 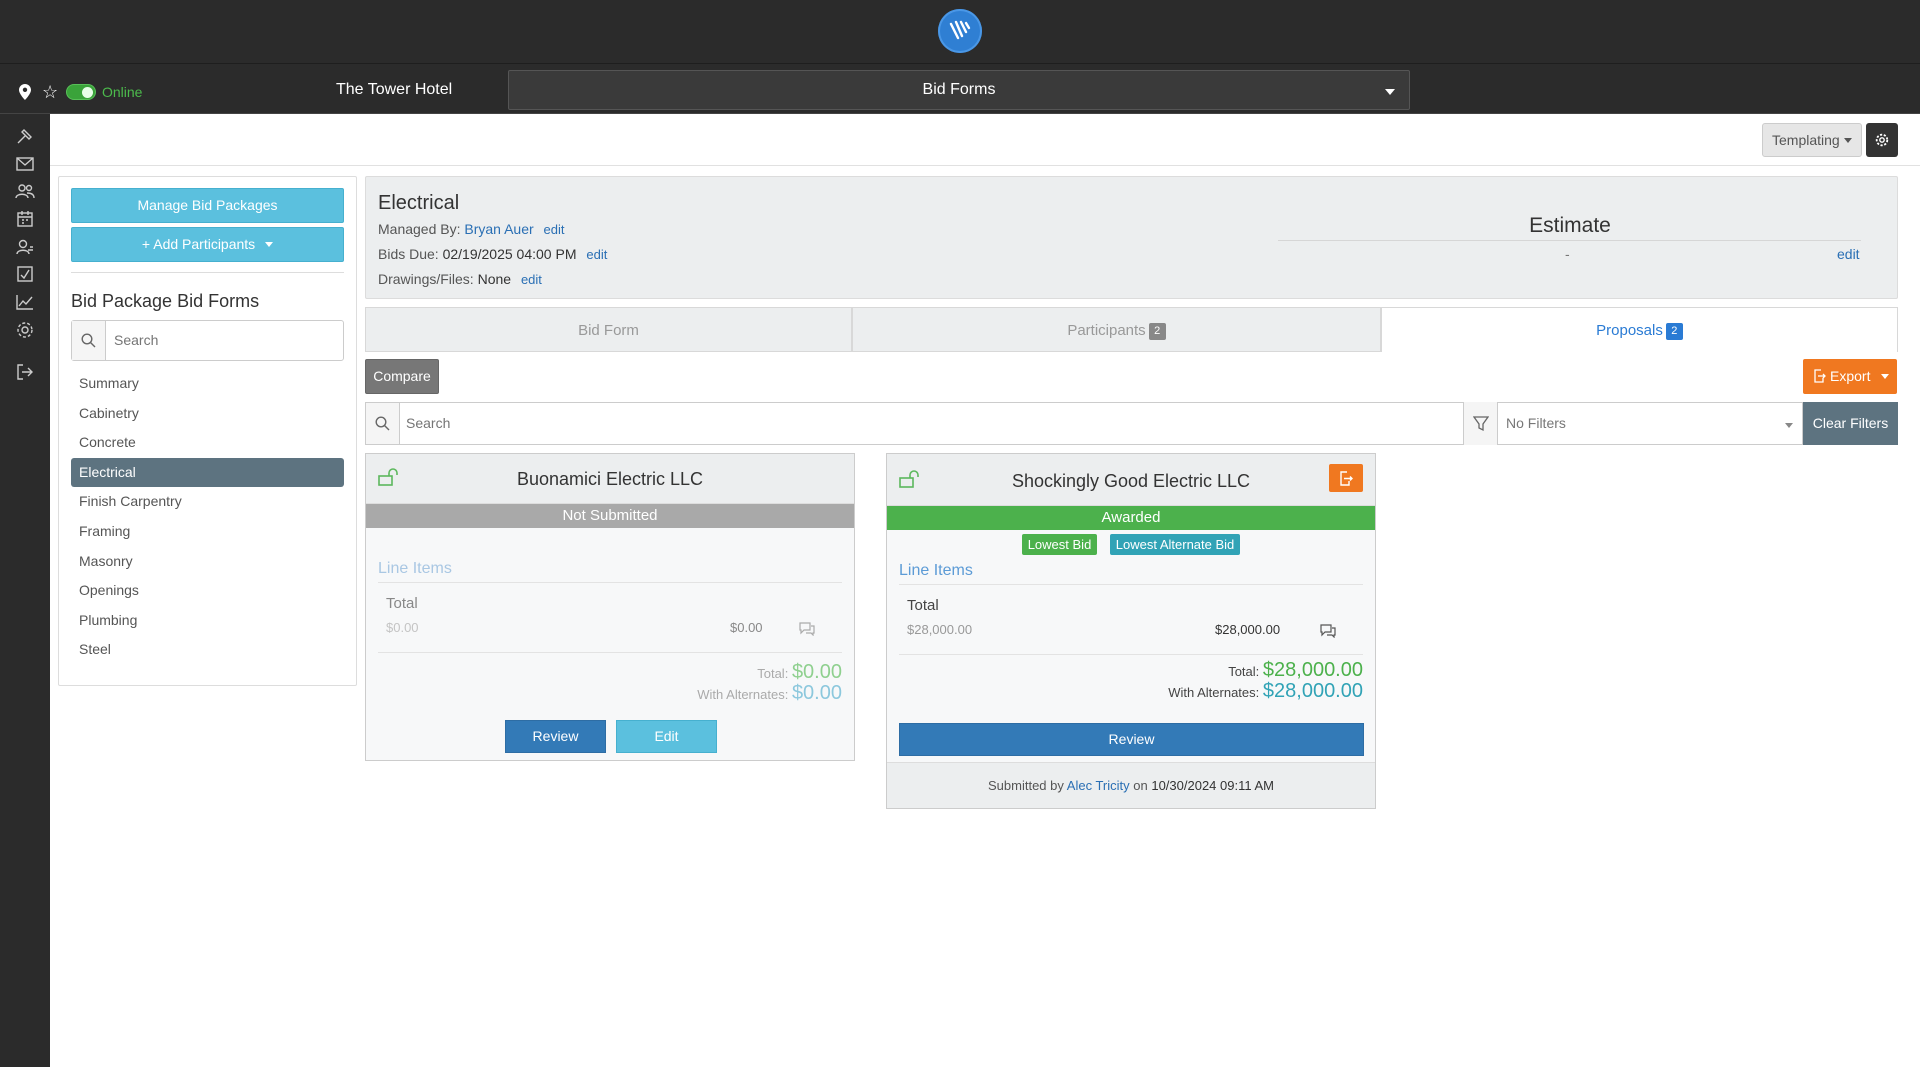 I want to click on edit-estimate-link: edit, so click(x=1848, y=254).